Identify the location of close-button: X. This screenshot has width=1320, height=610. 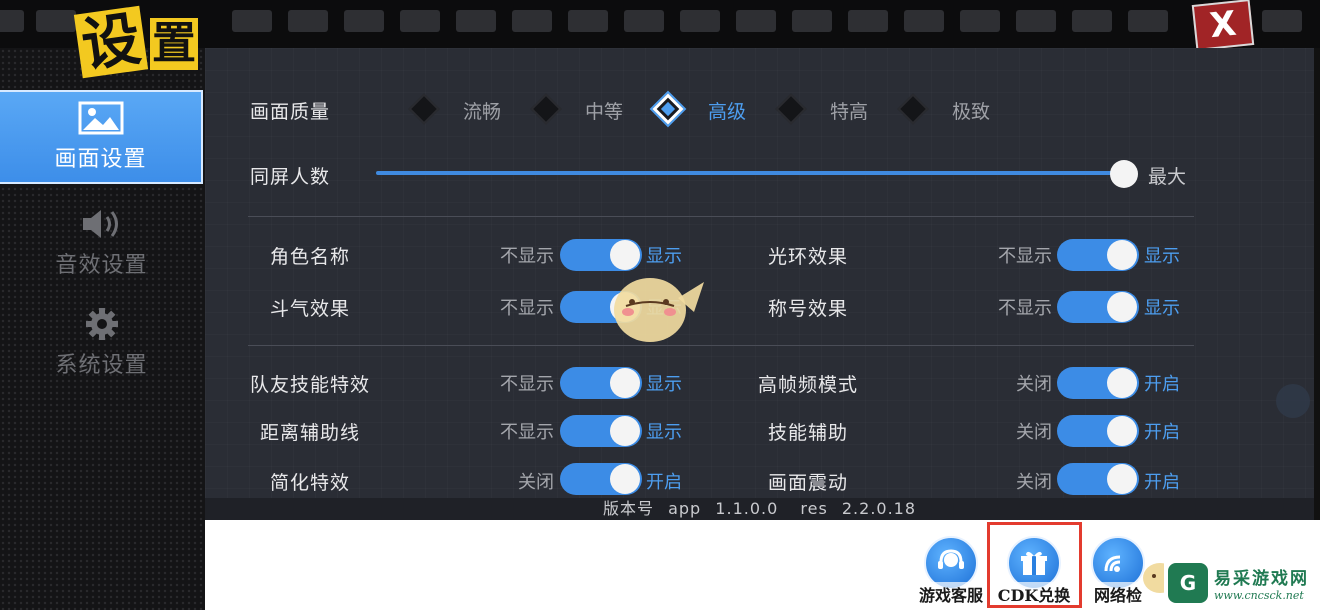
(1223, 25).